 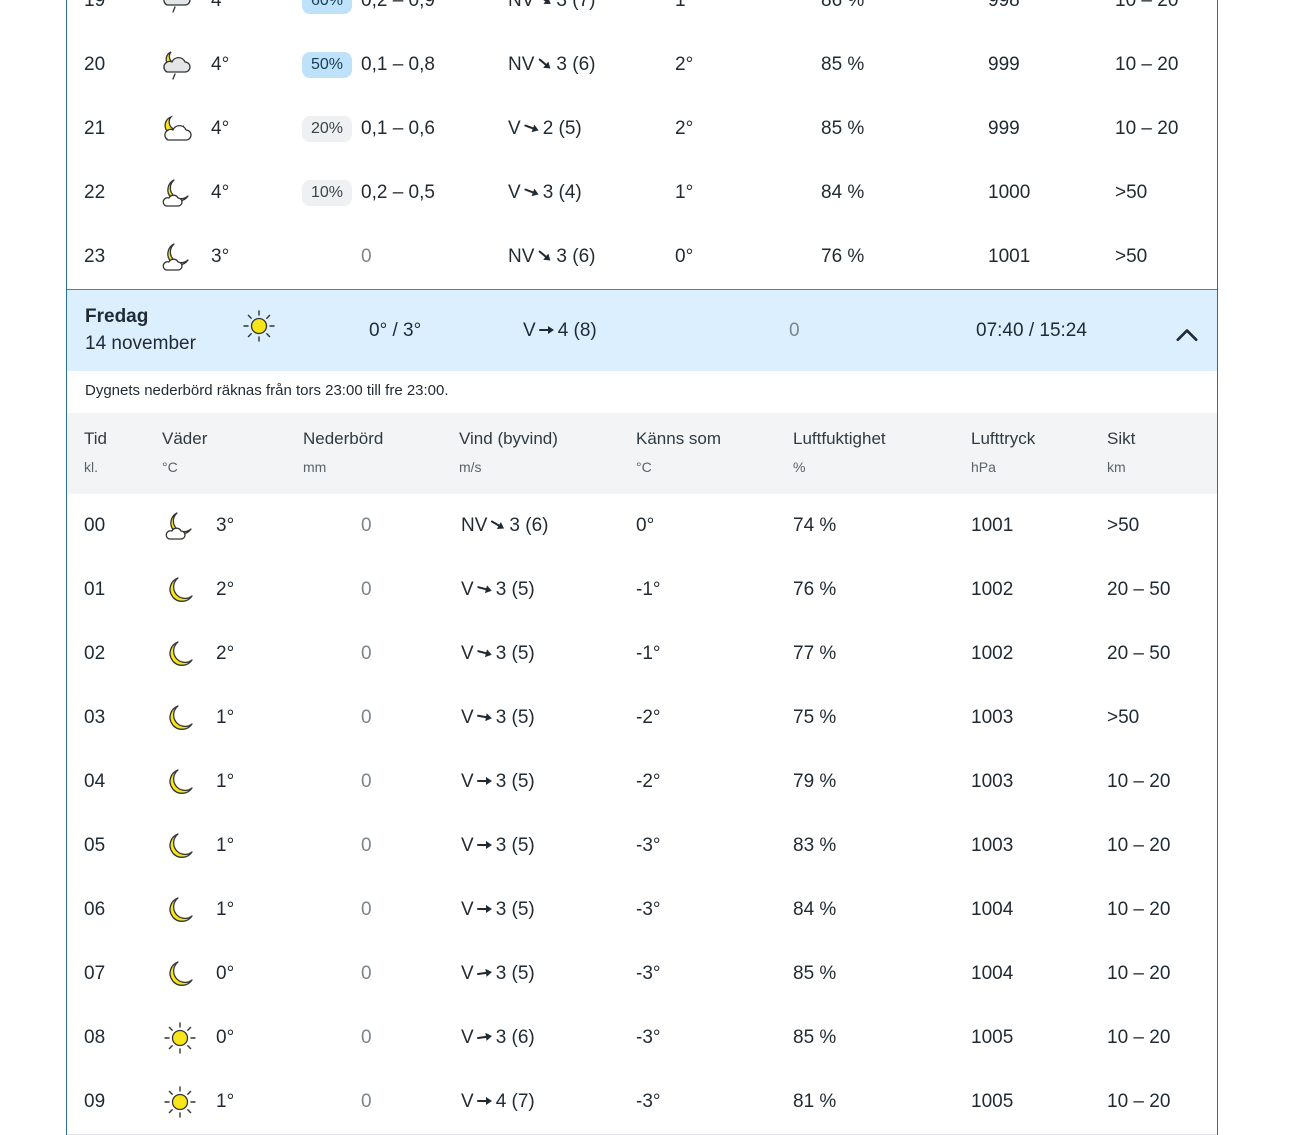 What do you see at coordinates (177, 129) in the screenshot?
I see `moon-cloud-icon` at bounding box center [177, 129].